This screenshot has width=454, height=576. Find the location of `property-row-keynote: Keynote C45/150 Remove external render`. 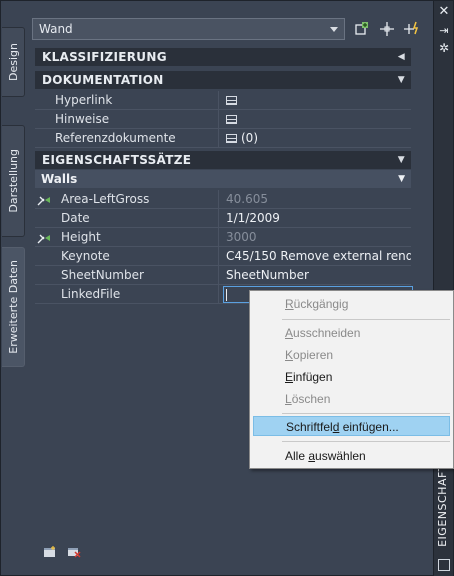

property-row-keynote: Keynote C45/150 Remove external render is located at coordinates (223, 256).